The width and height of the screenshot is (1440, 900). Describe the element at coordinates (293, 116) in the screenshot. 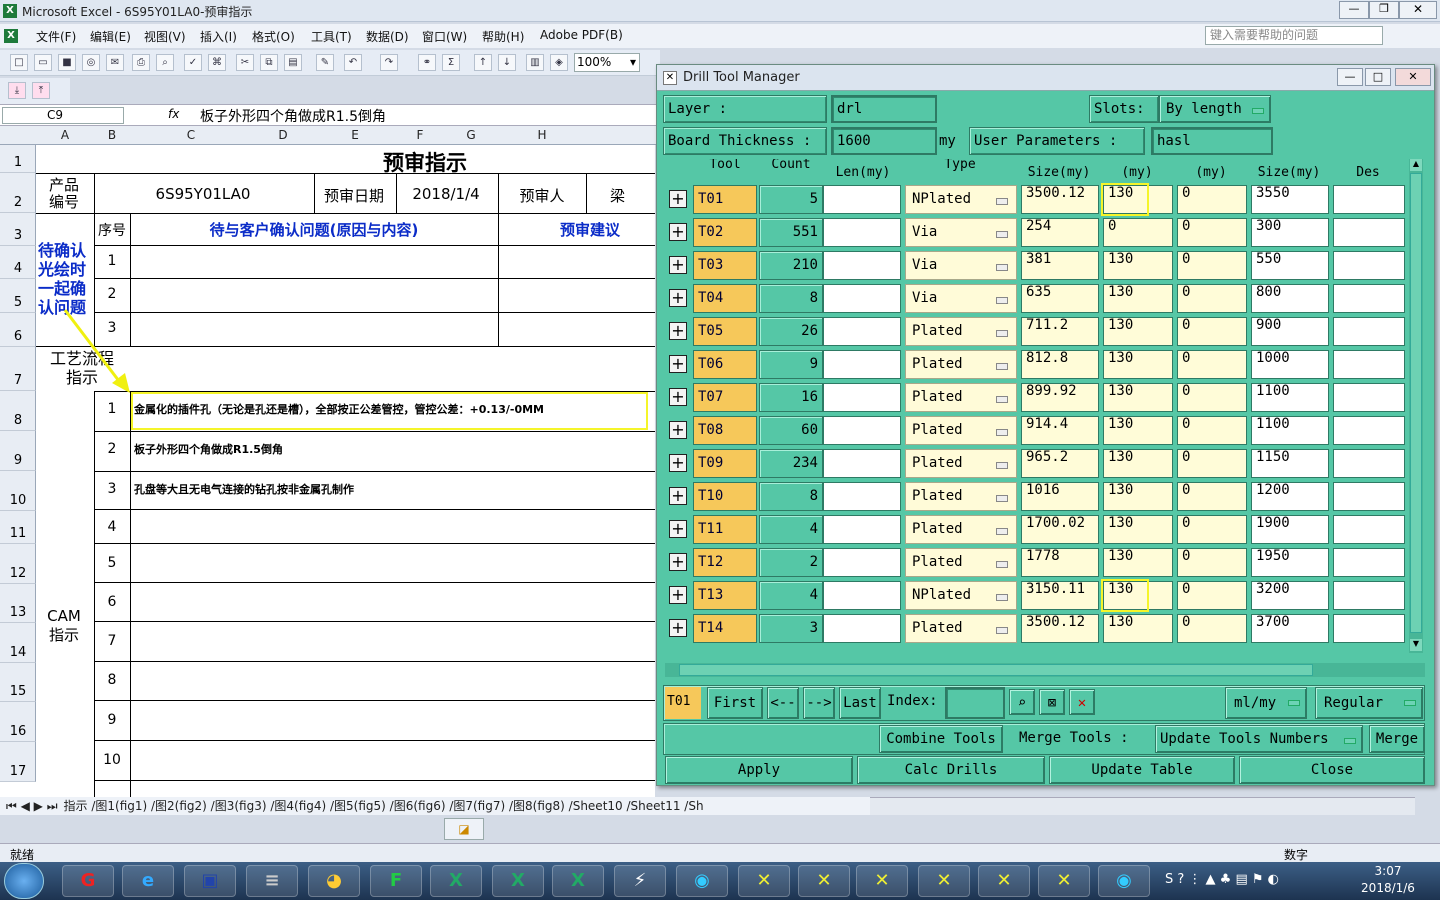

I see `formula-input: 板子外形四个角做成R1.5倒角` at that location.